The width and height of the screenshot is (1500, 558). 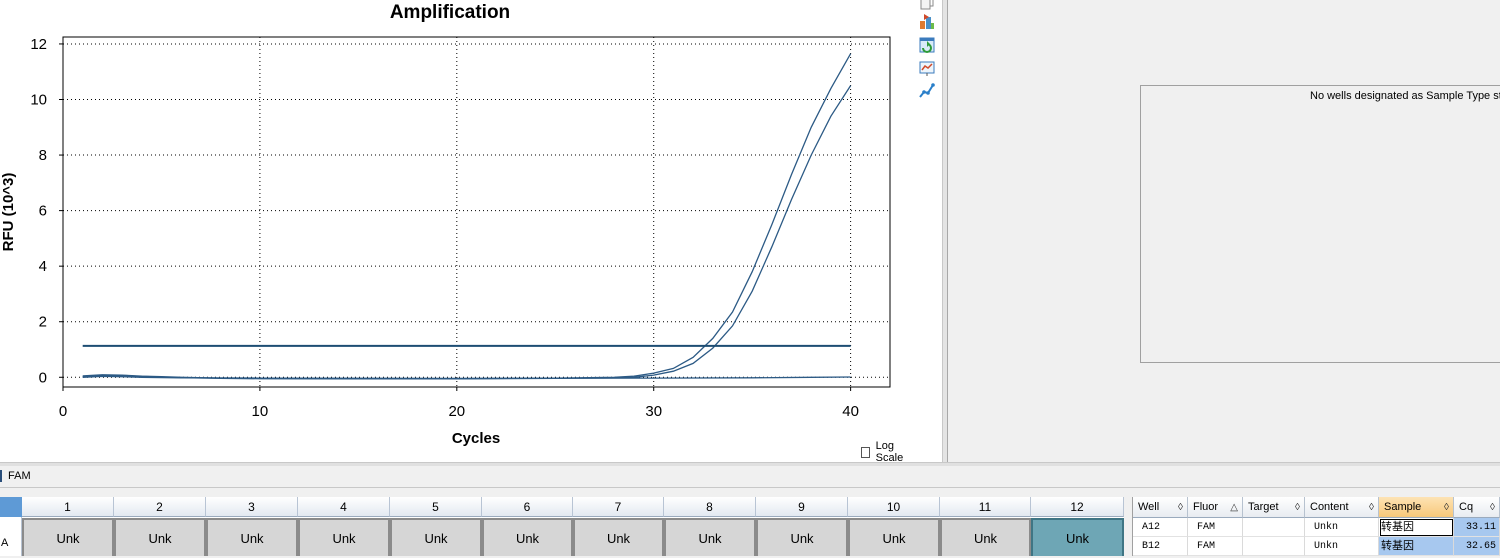 I want to click on well-A7: Unk, so click(x=618, y=537).